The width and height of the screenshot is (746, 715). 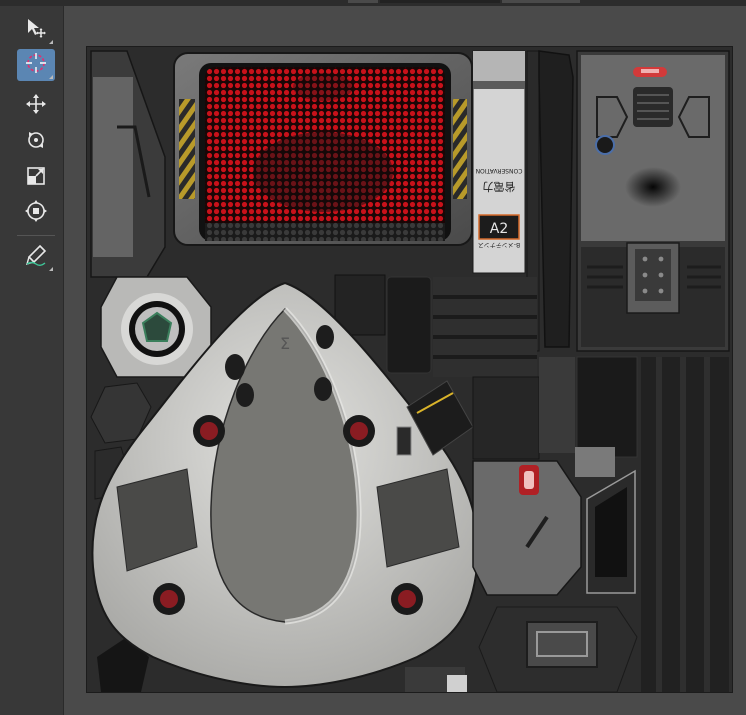 I want to click on panel-a2-label: A2, so click(x=499, y=229).